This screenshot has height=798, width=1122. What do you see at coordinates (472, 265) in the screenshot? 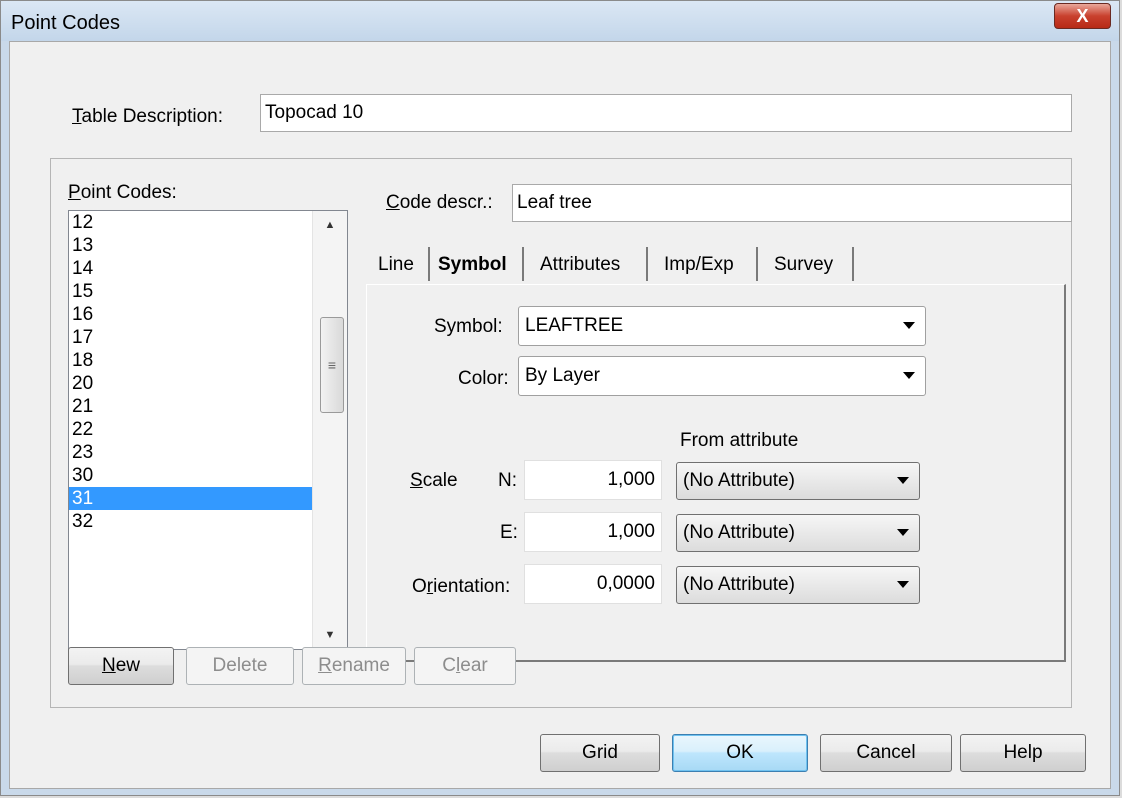
I see `tab-symbol: Symbol` at bounding box center [472, 265].